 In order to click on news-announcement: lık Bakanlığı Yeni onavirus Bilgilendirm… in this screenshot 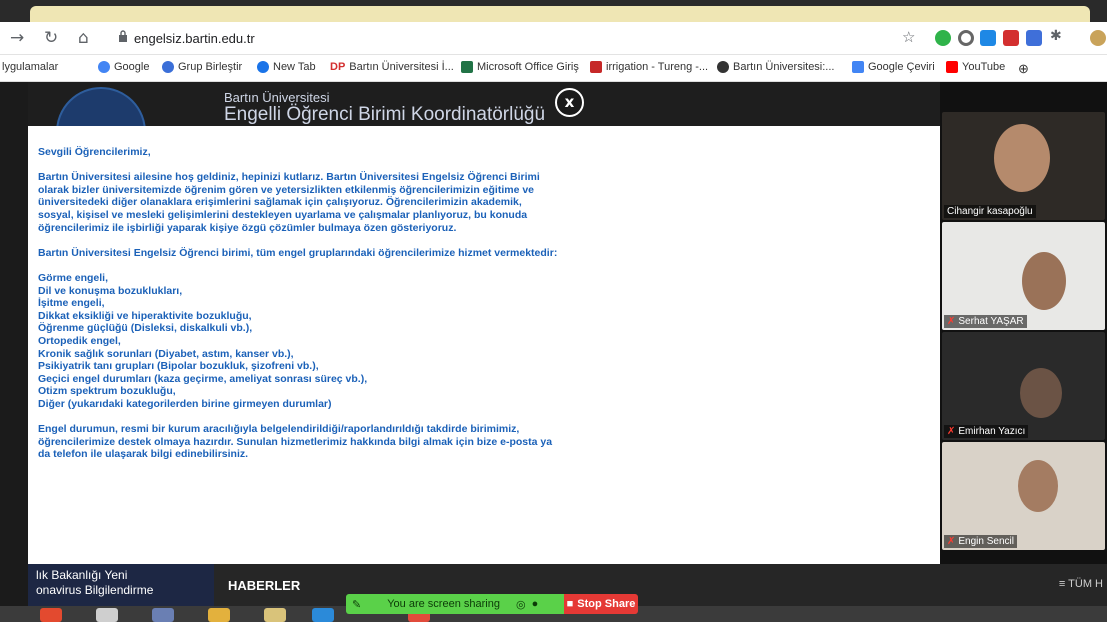, I will do `click(121, 585)`.